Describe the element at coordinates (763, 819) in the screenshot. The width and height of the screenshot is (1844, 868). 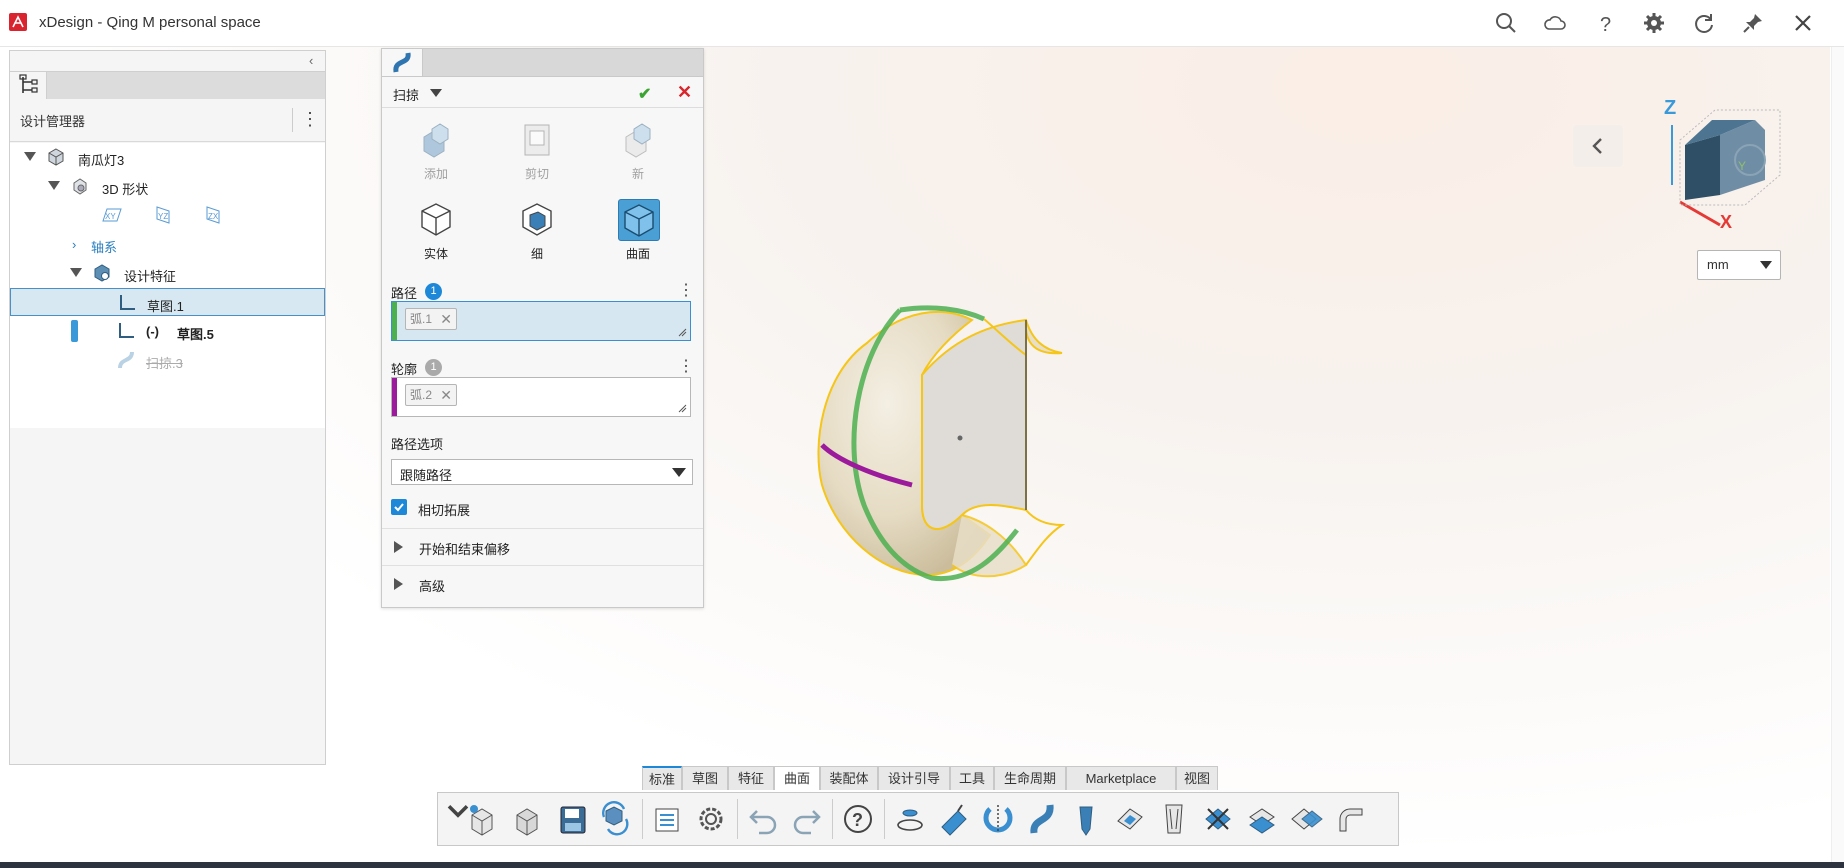
I see `undo-icon` at that location.